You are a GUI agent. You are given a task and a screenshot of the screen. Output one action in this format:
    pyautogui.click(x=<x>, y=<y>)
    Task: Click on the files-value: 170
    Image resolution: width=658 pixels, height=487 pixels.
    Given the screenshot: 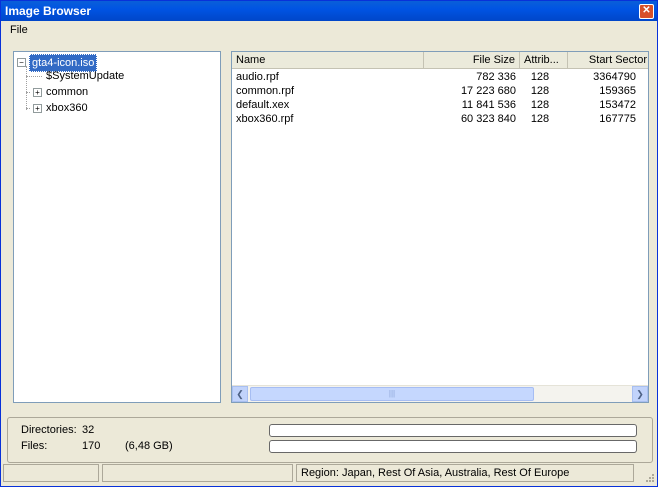 What is the action you would take?
    pyautogui.click(x=91, y=446)
    